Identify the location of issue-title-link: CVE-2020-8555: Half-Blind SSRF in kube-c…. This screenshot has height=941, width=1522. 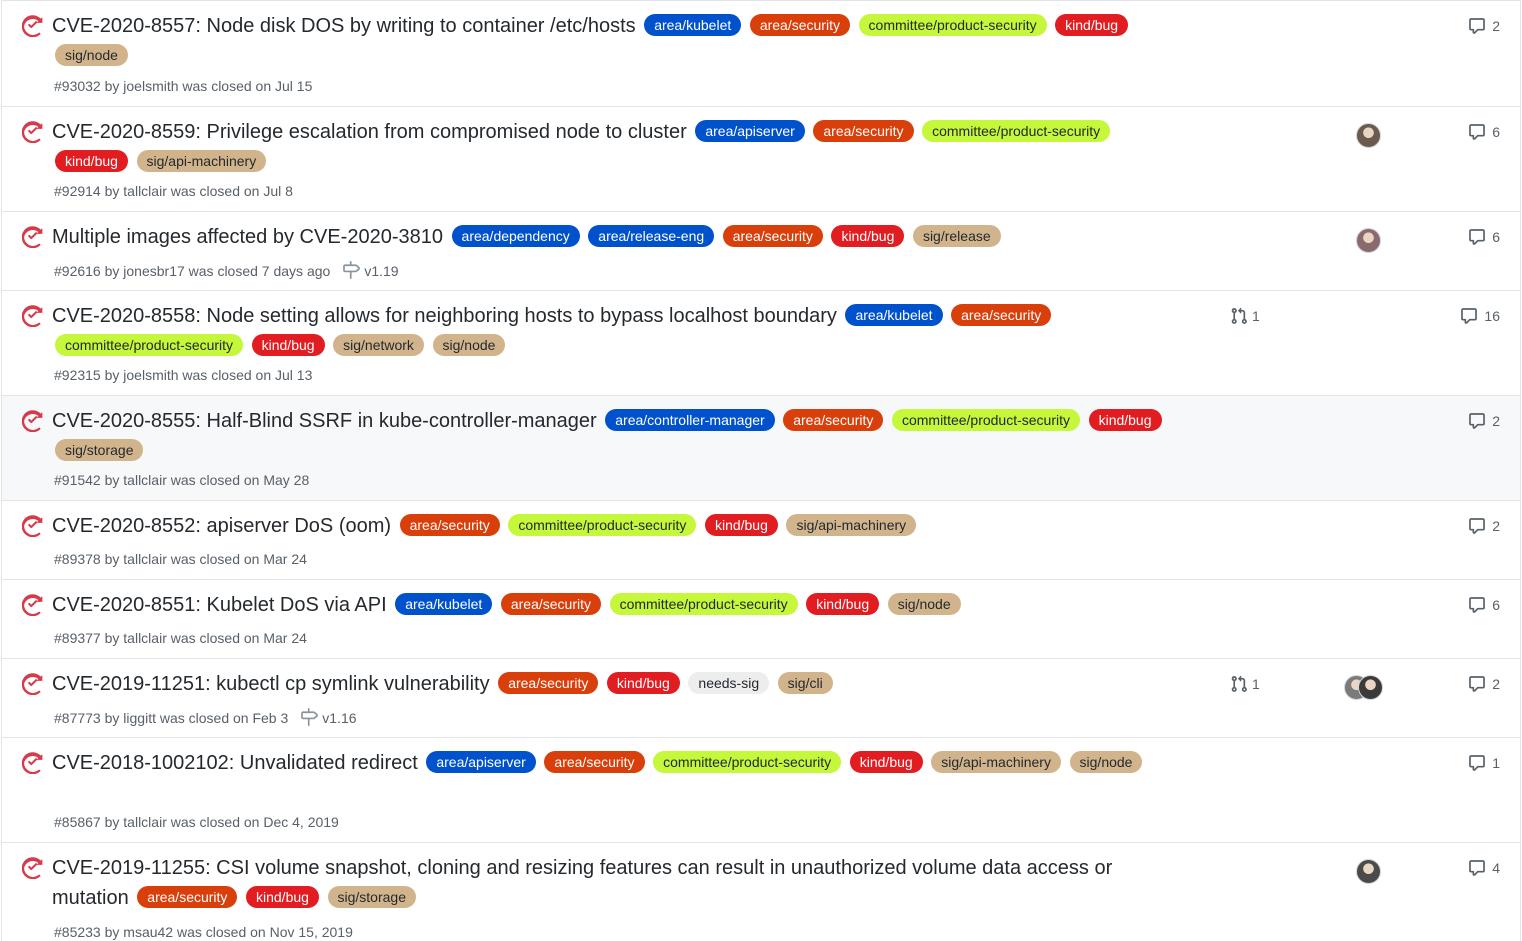
(324, 421).